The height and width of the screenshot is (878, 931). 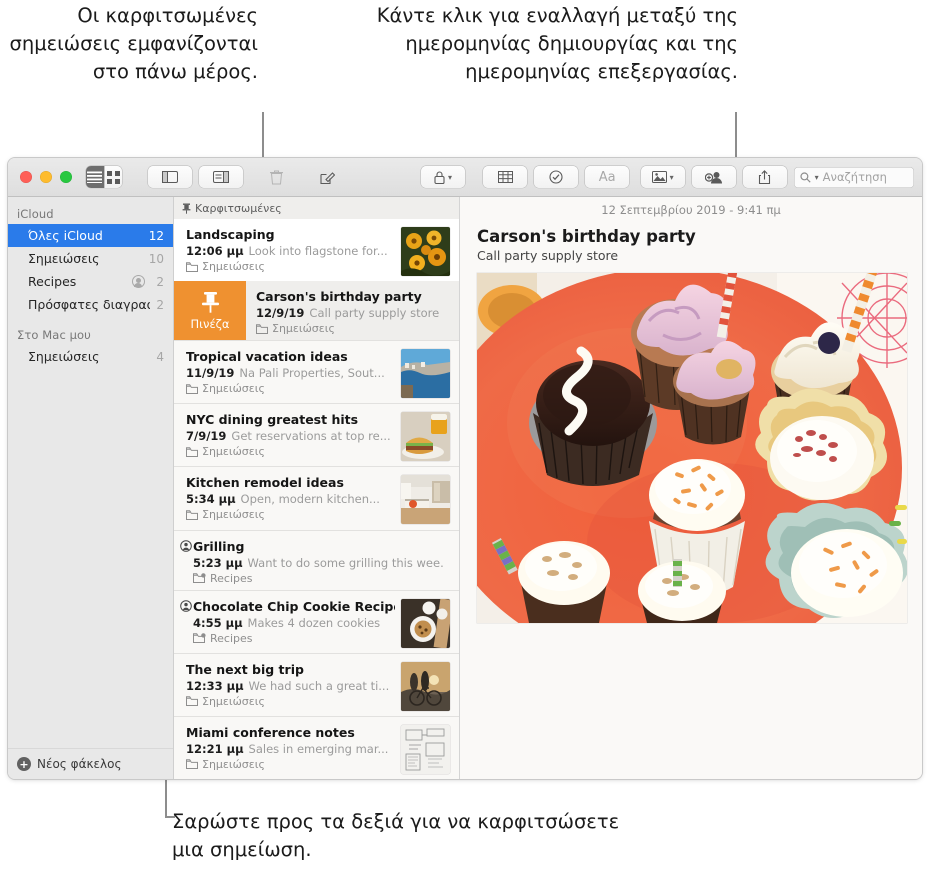 What do you see at coordinates (65, 235) in the screenshot?
I see `sidebar-item-label: Όλες iCloud` at bounding box center [65, 235].